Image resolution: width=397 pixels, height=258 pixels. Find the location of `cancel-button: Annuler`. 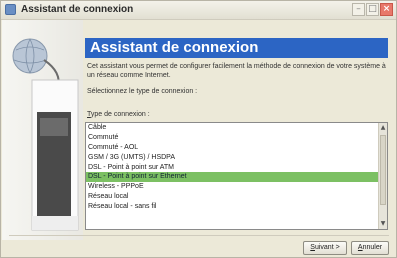

cancel-button: Annuler is located at coordinates (370, 248).